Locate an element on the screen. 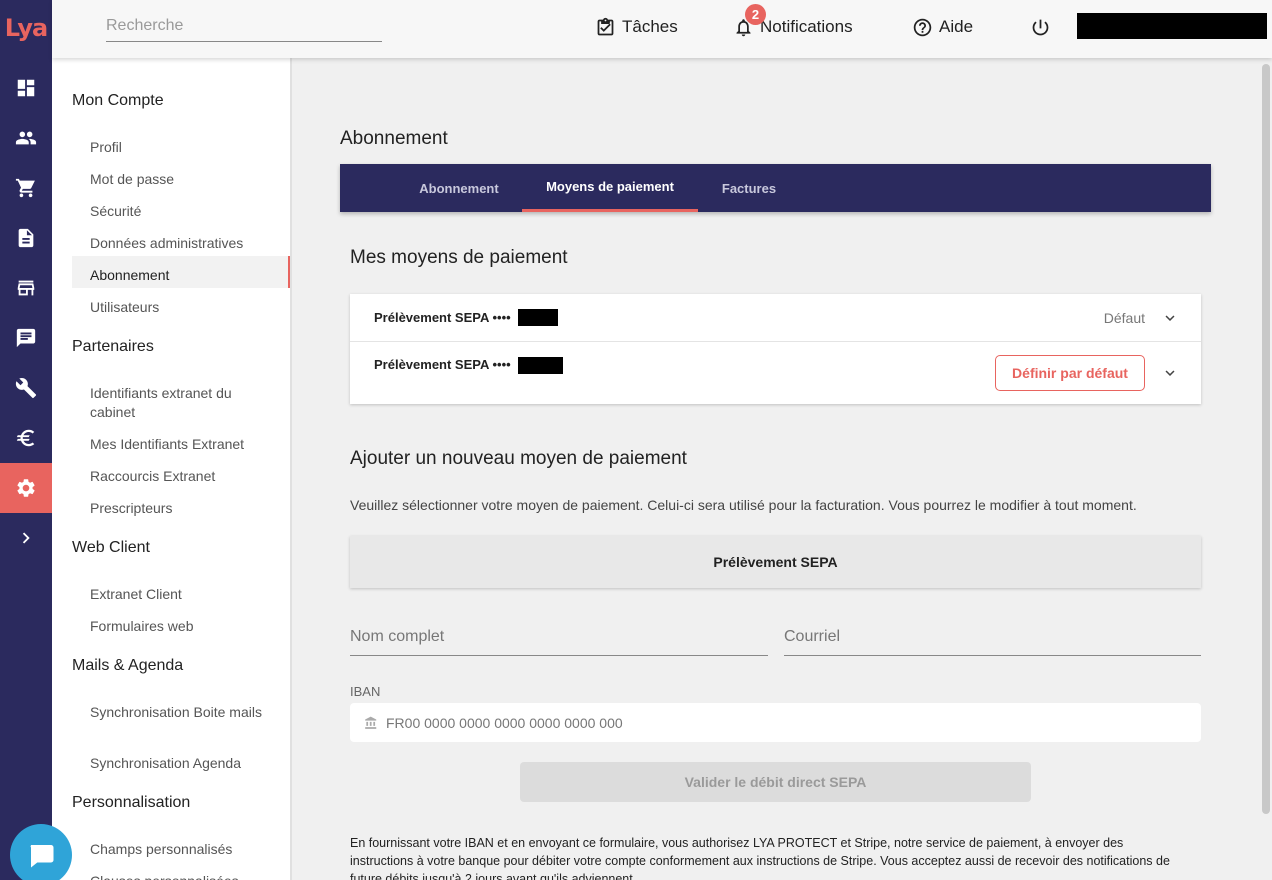  iban-input: FR00 0000 0000 0000 0000 0000 000 is located at coordinates (775, 722).